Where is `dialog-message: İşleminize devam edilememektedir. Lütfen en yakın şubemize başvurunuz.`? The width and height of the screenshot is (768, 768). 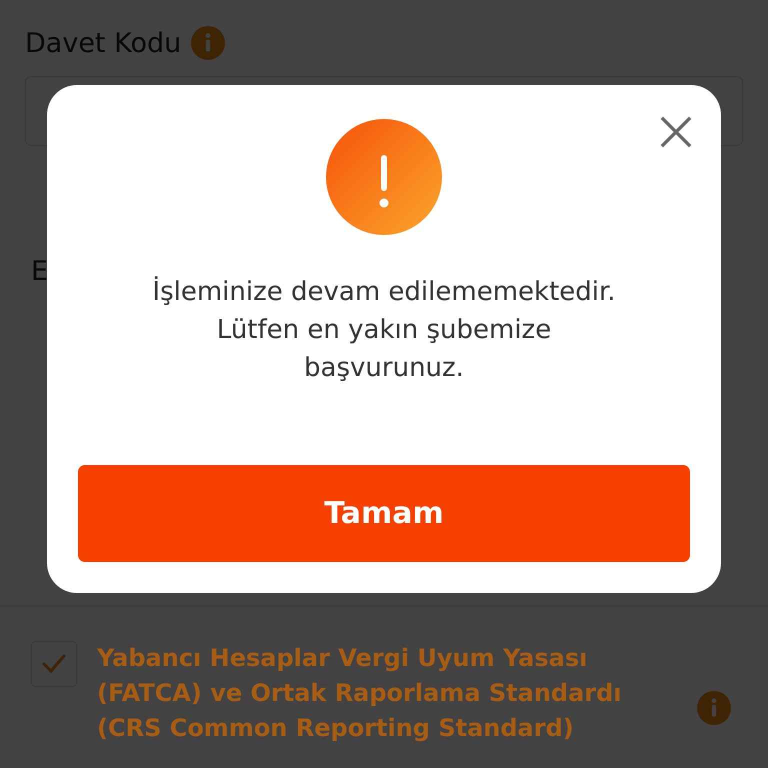
dialog-message: İşleminize devam edilememektedir. Lütfen en yakın şubemize başvurunuz. is located at coordinates (384, 330).